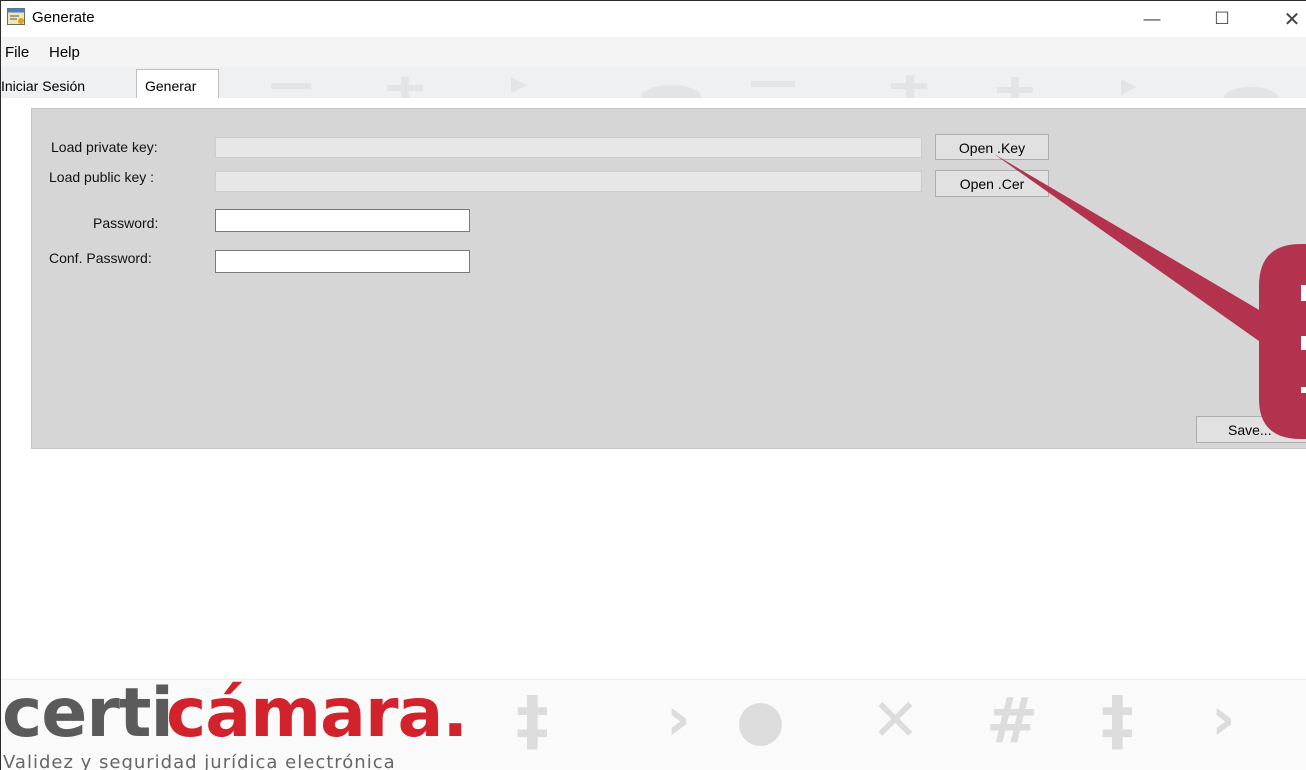 Image resolution: width=1306 pixels, height=770 pixels. What do you see at coordinates (64, 52) in the screenshot?
I see `menu-help: Help` at bounding box center [64, 52].